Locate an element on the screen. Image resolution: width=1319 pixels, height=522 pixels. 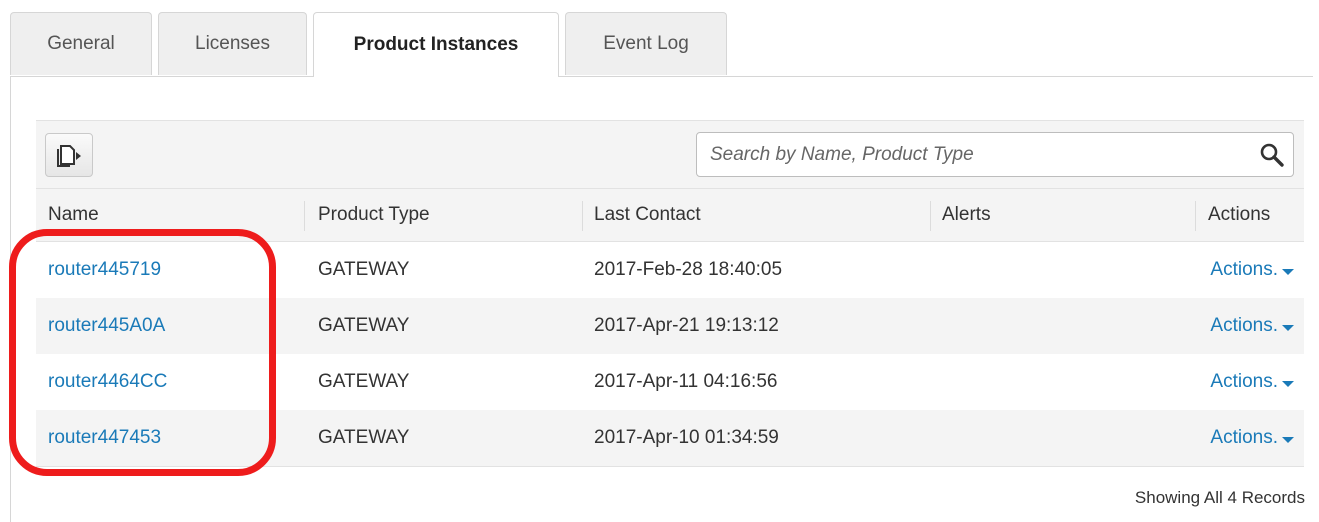
instance-name-link: router445719 is located at coordinates (98, 270).